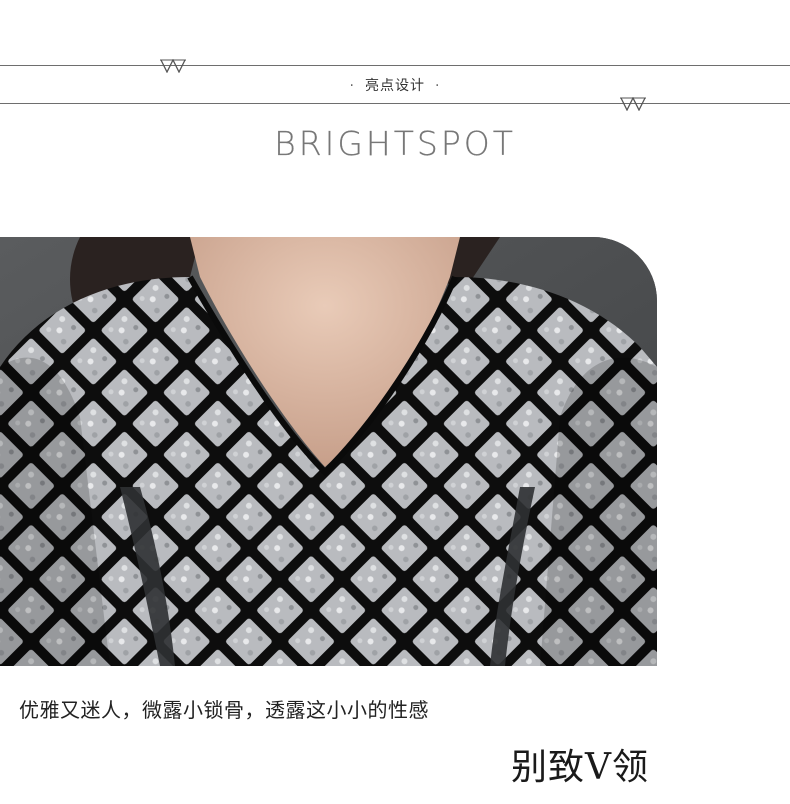 Image resolution: width=790 pixels, height=804 pixels. I want to click on section-title-text: 亮点设计, so click(395, 86).